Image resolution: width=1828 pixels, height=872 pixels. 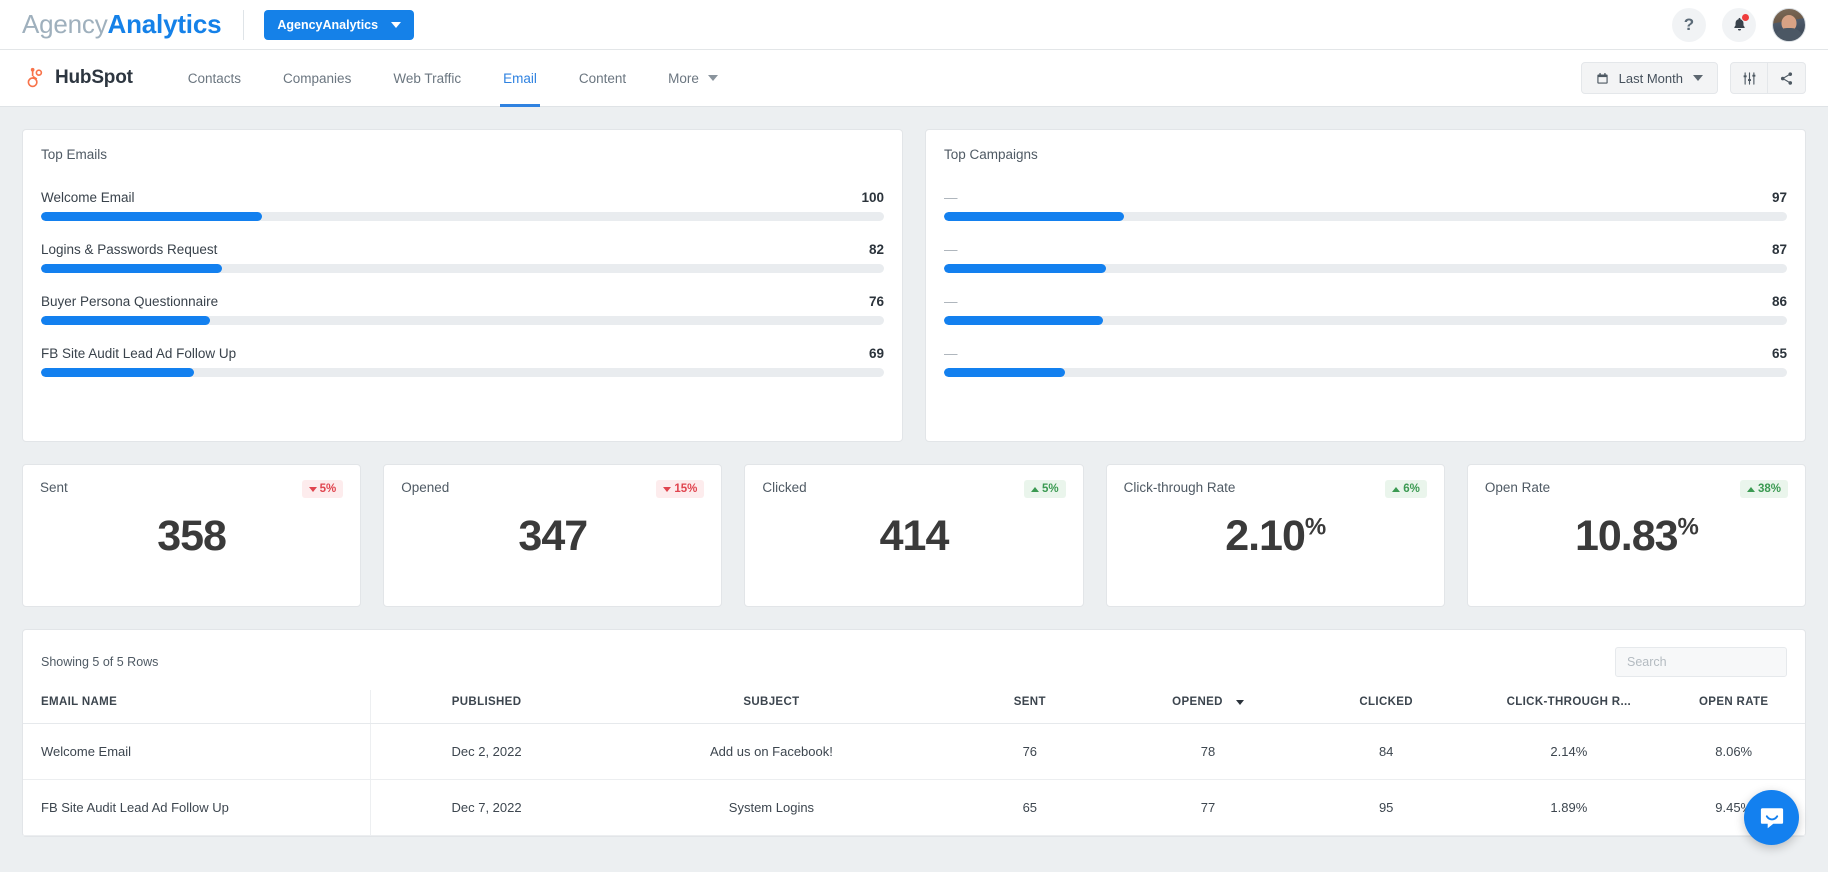 What do you see at coordinates (1208, 751) in the screenshot?
I see `cell-opened: 78` at bounding box center [1208, 751].